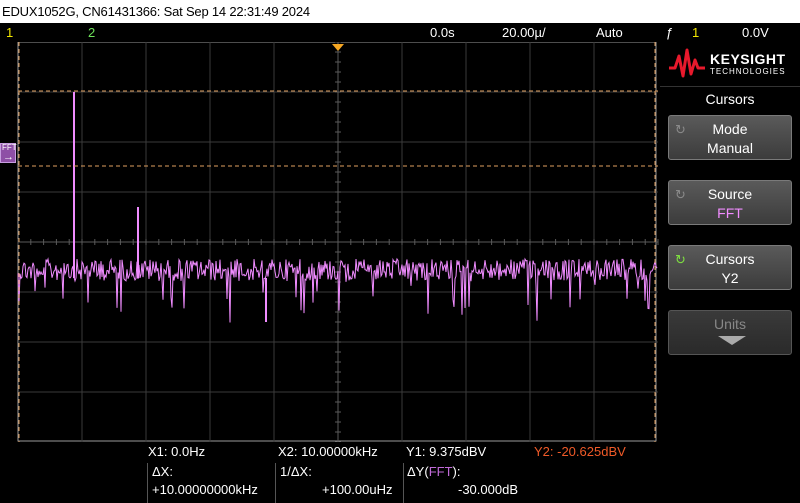  What do you see at coordinates (748, 71) in the screenshot?
I see `logo-sub: TECHNOLOGIES` at bounding box center [748, 71].